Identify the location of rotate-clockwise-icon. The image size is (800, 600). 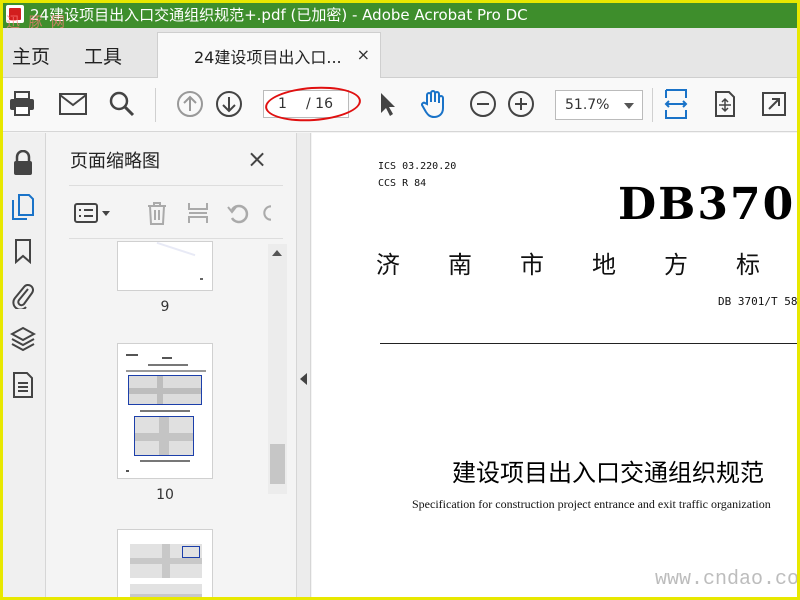
(271, 213).